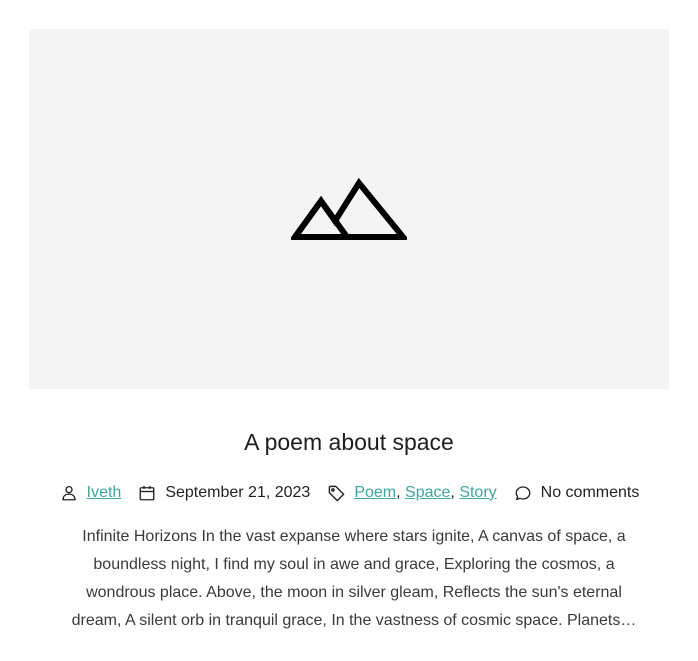 The width and height of the screenshot is (698, 661). Describe the element at coordinates (375, 493) in the screenshot. I see `tag-link-poem: Poem` at that location.